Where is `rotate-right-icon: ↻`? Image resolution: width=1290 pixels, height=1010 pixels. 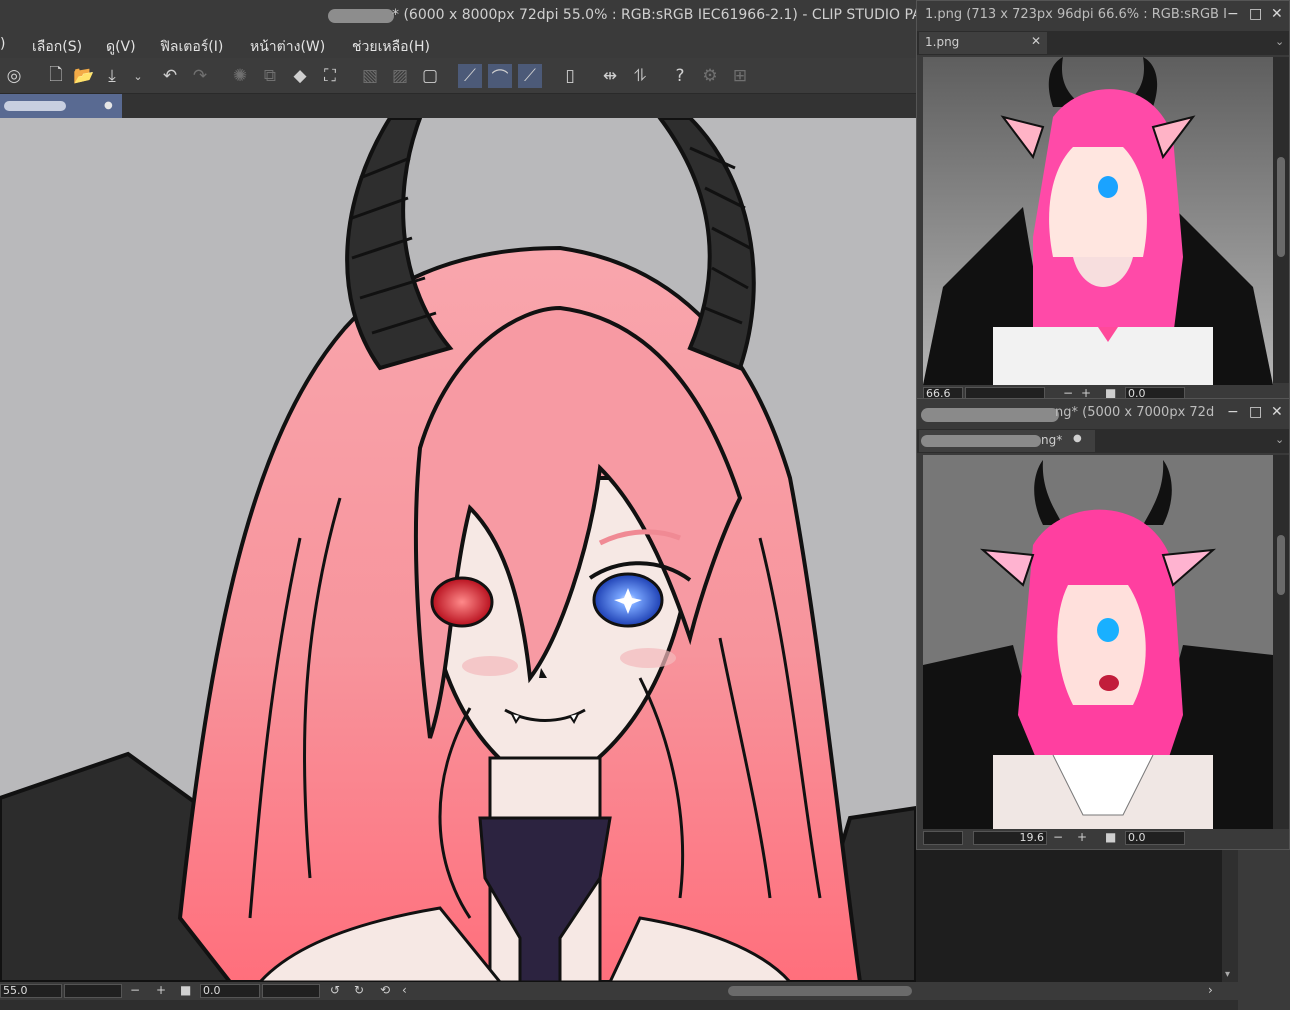
rotate-right-icon: ↻ is located at coordinates (359, 990).